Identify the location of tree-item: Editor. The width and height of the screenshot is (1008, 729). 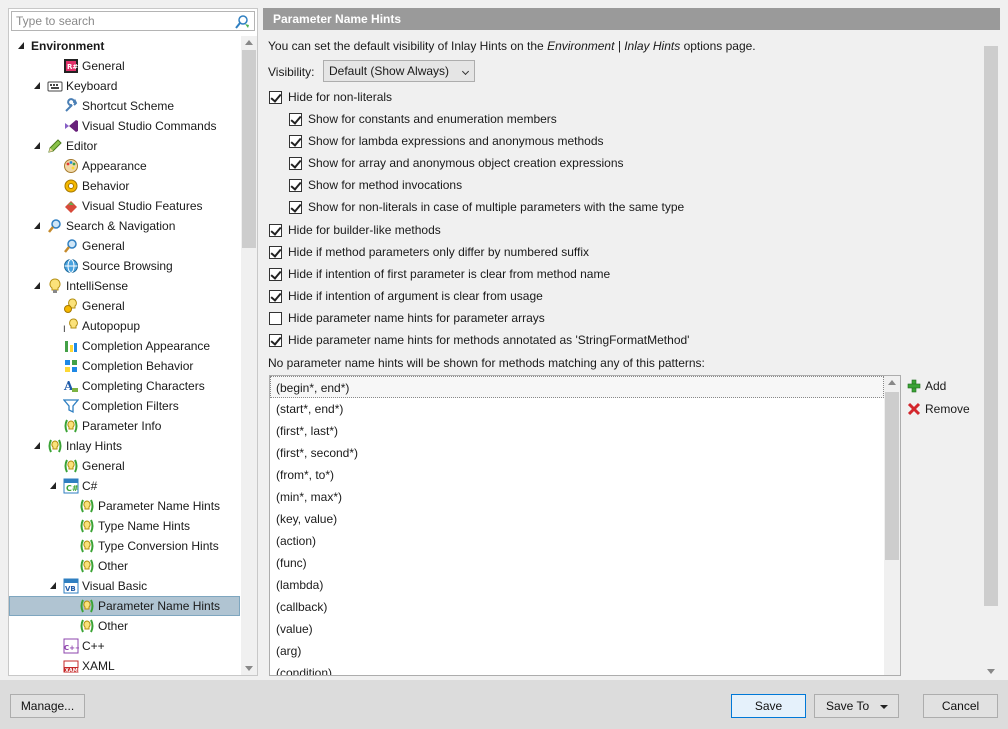
(65, 146).